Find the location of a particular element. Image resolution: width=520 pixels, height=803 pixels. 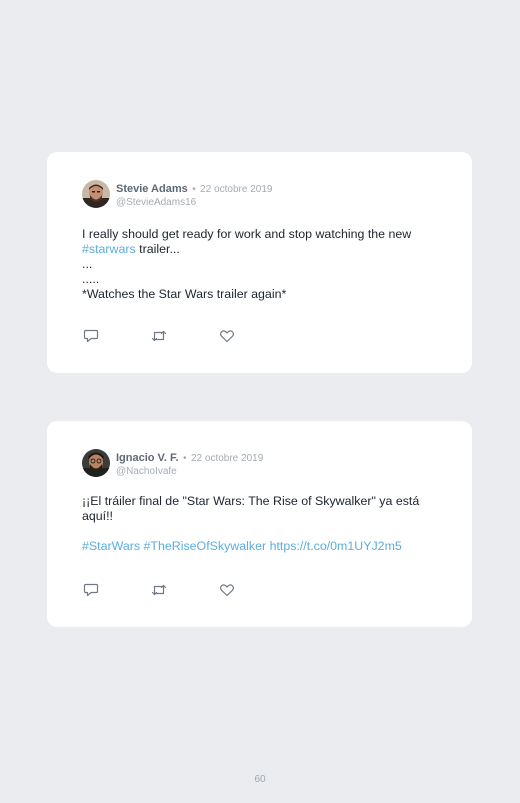

page-number: 60 is located at coordinates (260, 779).